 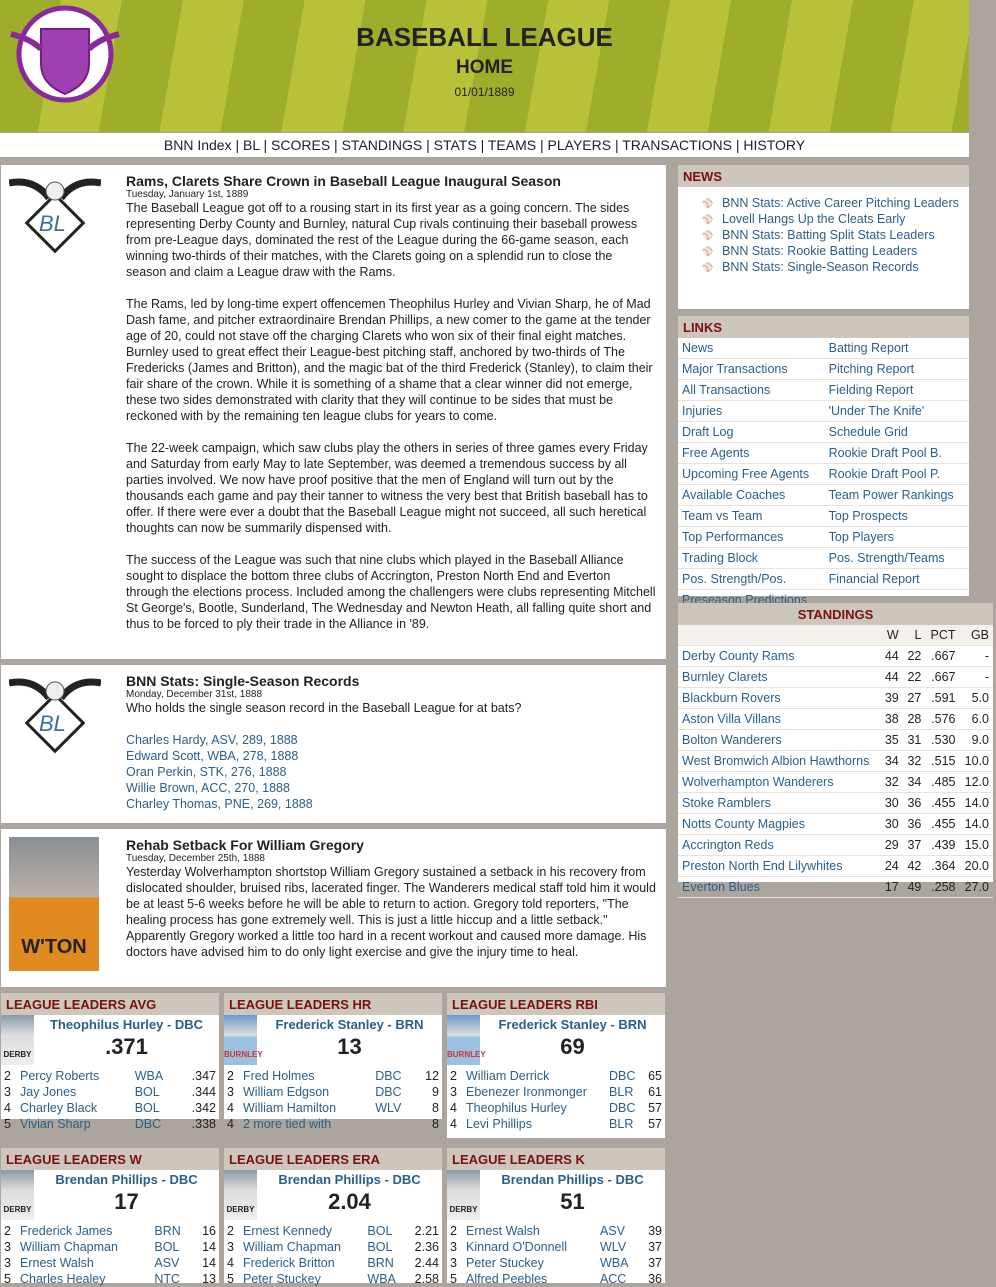 What do you see at coordinates (779, 782) in the screenshot?
I see `team-link: Wolverhampton Wanderers` at bounding box center [779, 782].